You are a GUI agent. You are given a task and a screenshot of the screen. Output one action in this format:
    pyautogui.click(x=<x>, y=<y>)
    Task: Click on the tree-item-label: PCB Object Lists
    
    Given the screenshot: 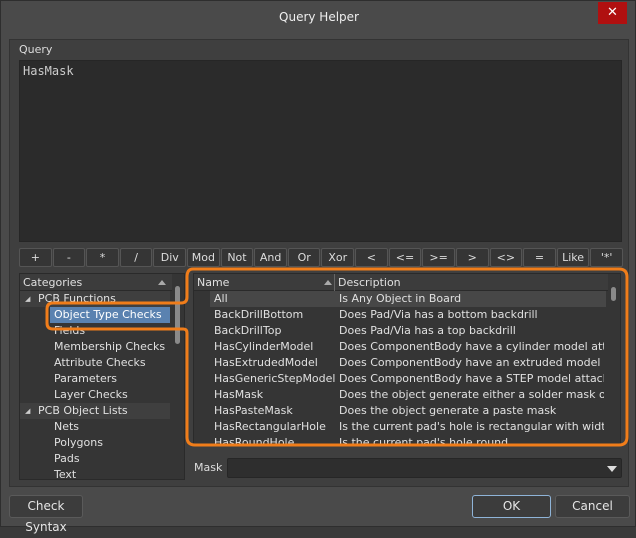 What is the action you would take?
    pyautogui.click(x=83, y=410)
    